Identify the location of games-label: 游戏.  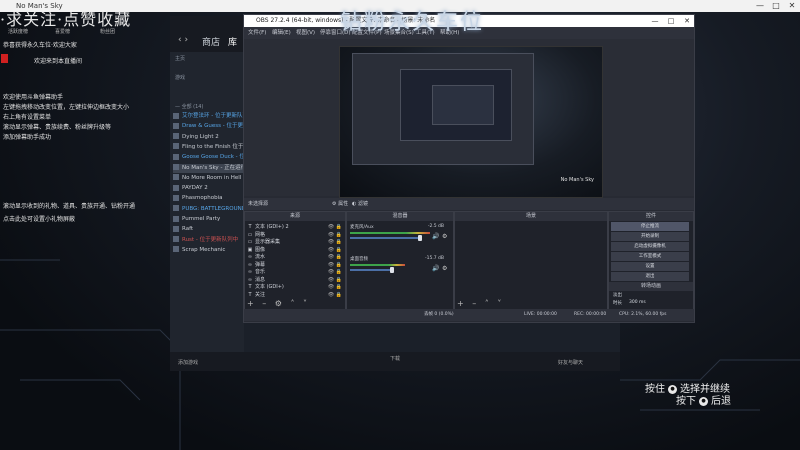
(180, 77).